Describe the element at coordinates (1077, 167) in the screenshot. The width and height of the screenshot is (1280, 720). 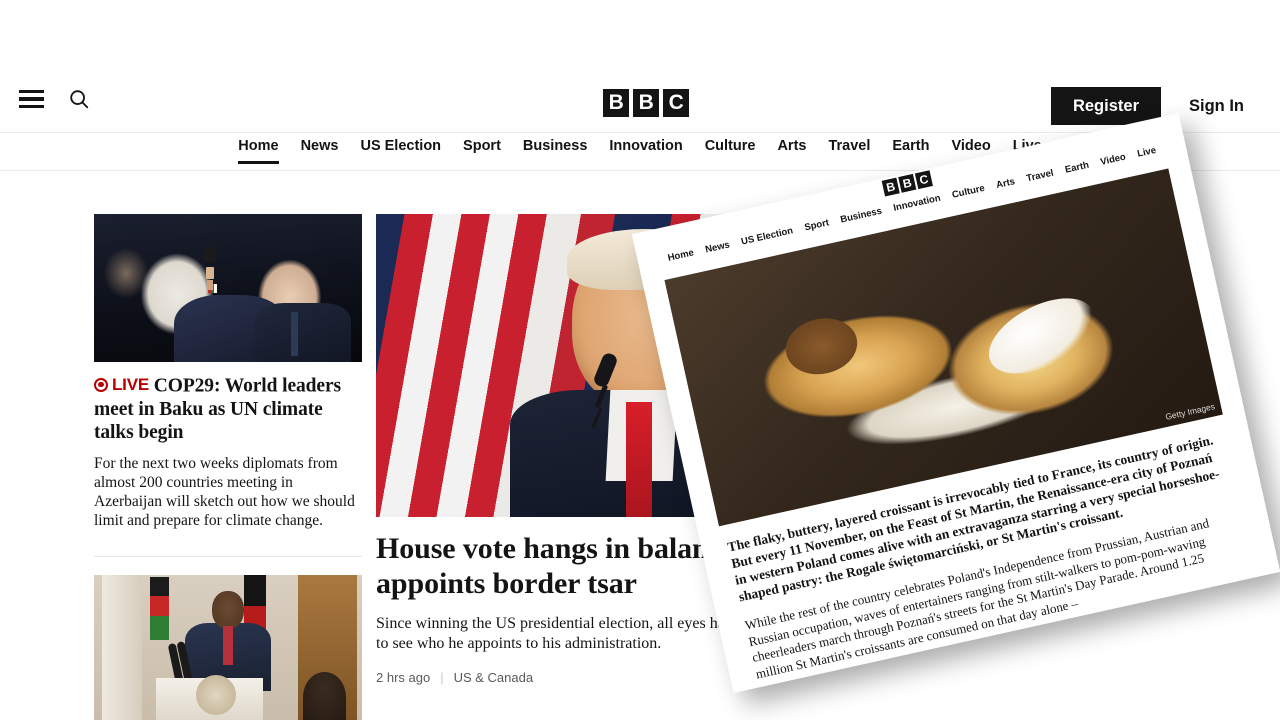
I see `overlay-nav-item-earth: Earth` at that location.